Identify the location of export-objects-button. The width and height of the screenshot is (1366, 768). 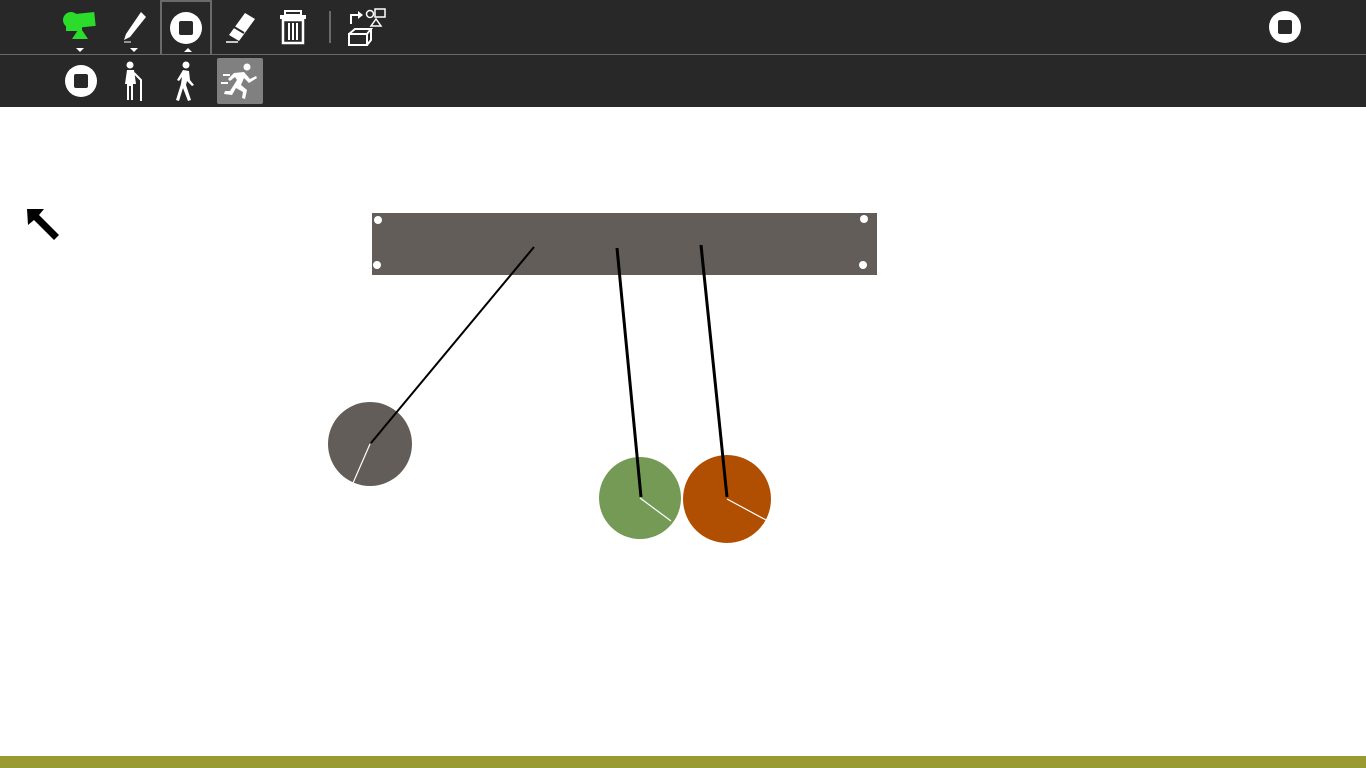
(366, 27).